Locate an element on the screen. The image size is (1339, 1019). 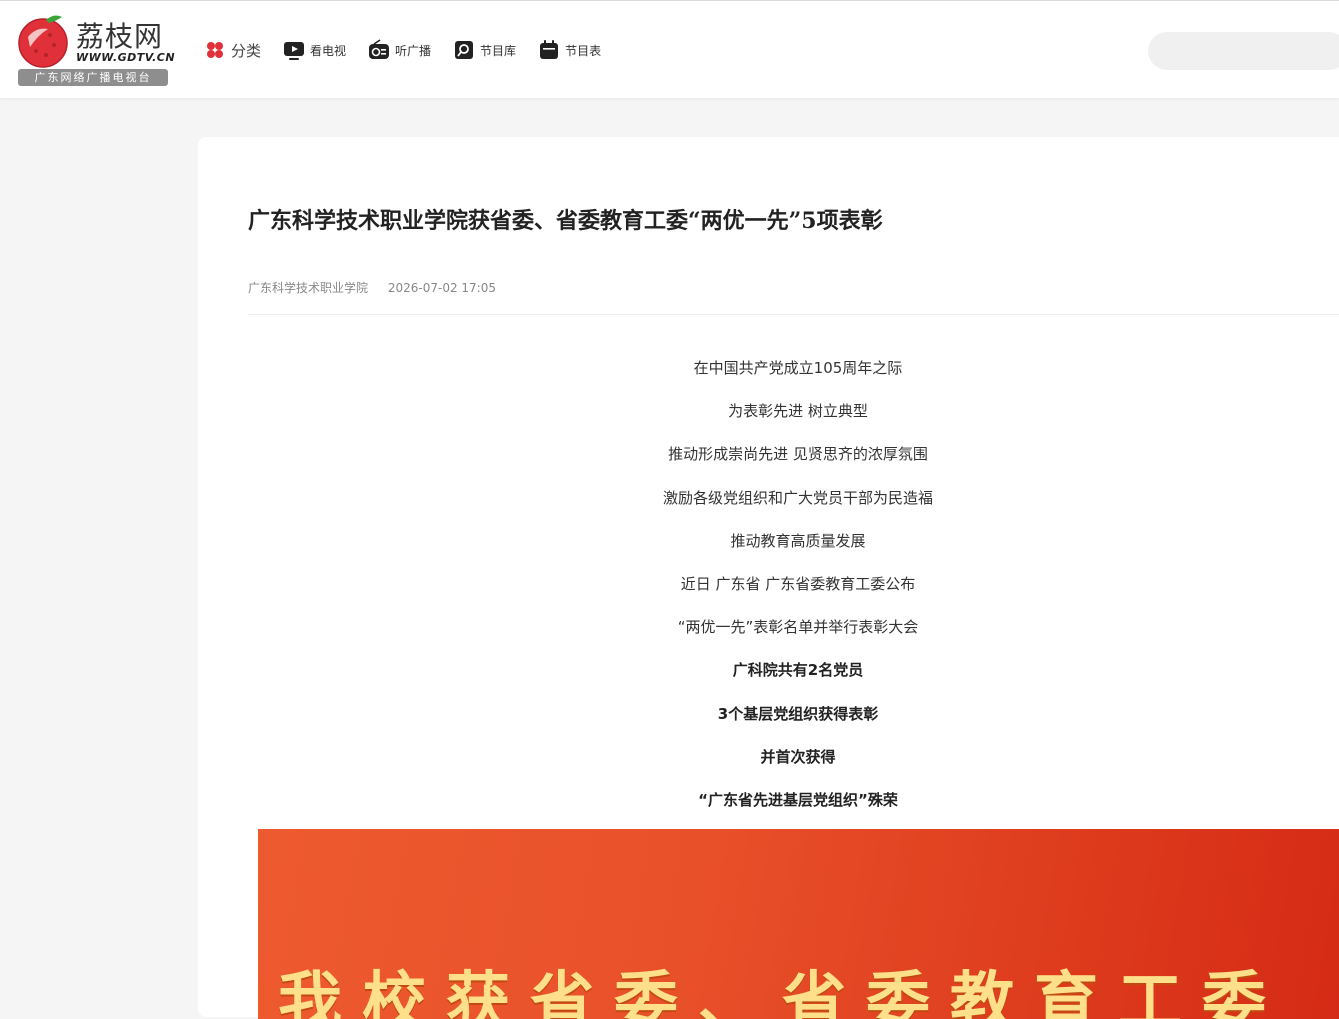
logo-tagline: 广东网络广播电视台 is located at coordinates (93, 77).